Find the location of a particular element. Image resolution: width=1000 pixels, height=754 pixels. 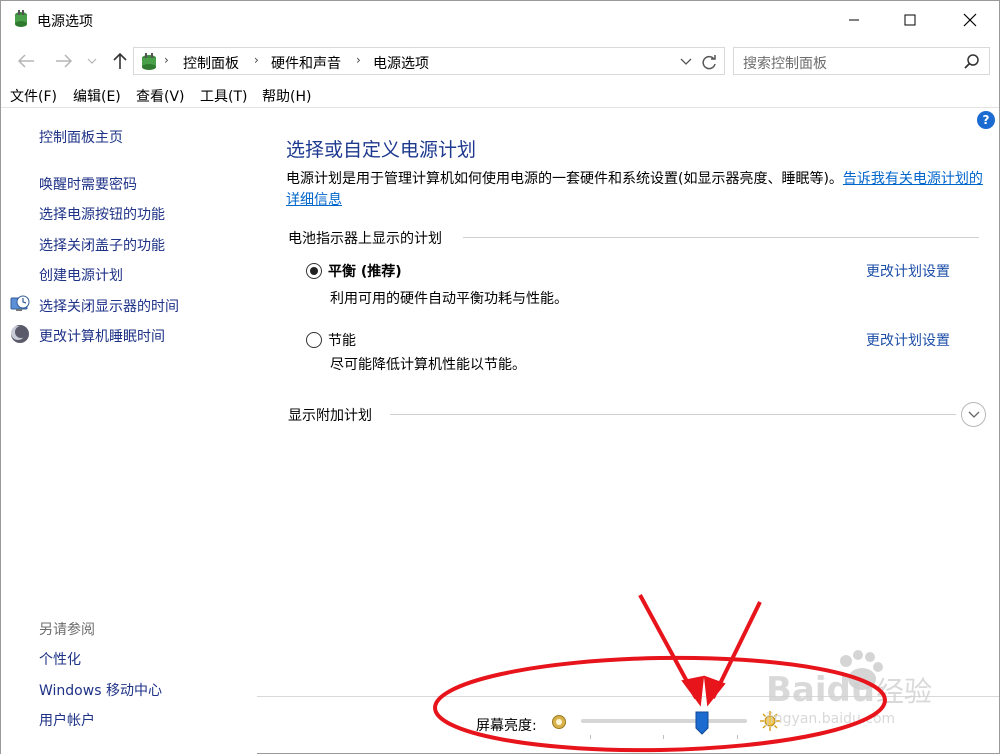

svg-text: 经验 is located at coordinates (904, 691).